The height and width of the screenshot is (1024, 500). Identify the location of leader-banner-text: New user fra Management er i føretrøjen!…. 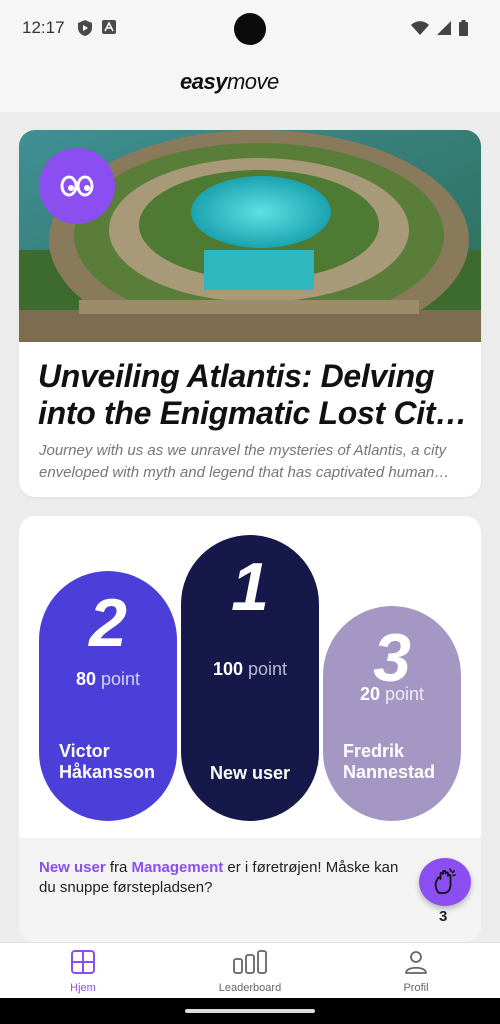
(219, 877).